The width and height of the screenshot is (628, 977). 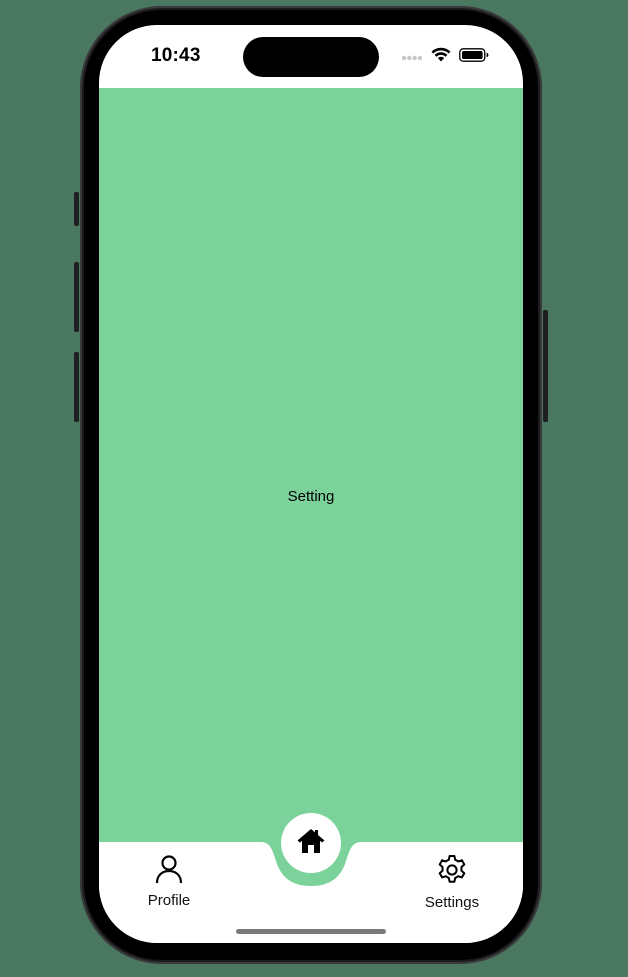 I want to click on screen-title: Setting, so click(x=311, y=496).